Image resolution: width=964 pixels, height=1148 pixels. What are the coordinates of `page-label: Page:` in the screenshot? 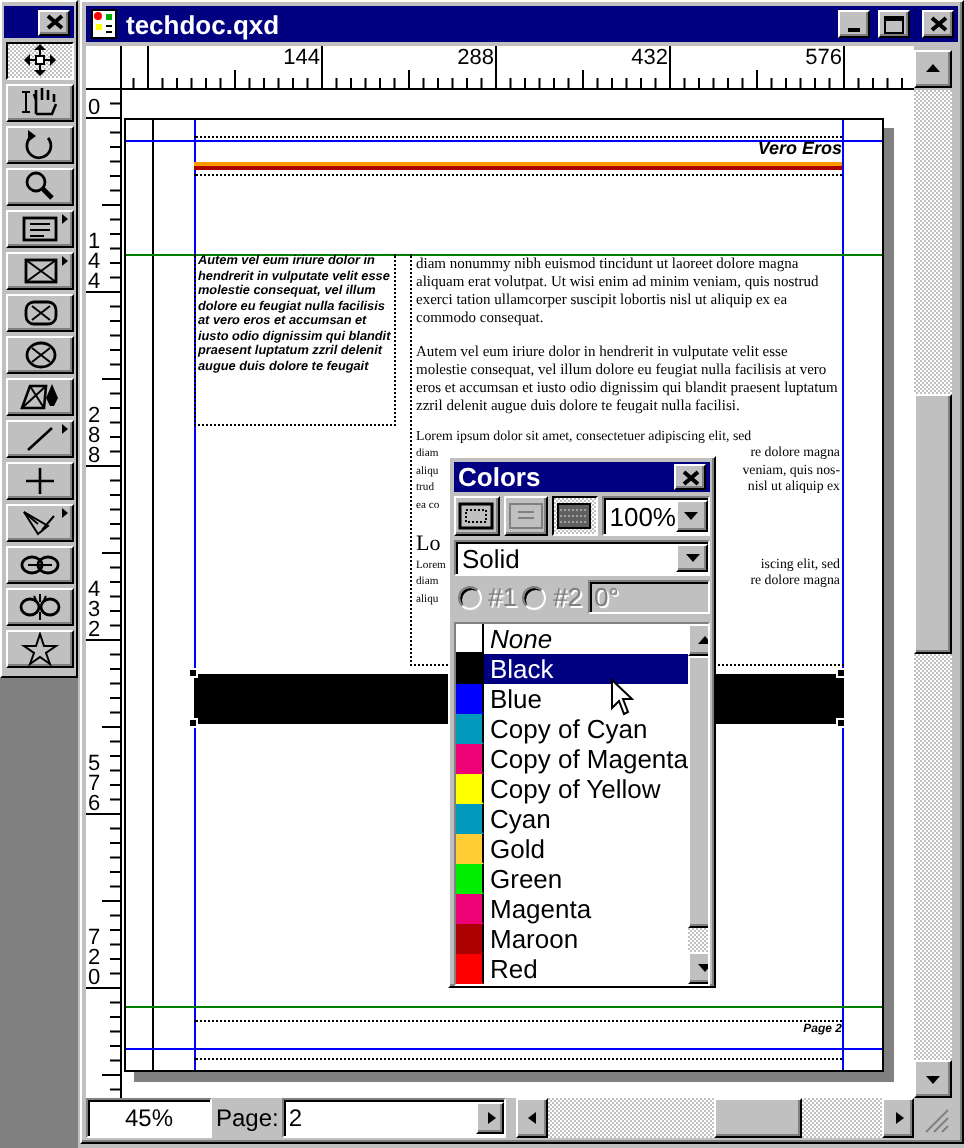 It's located at (247, 1118).